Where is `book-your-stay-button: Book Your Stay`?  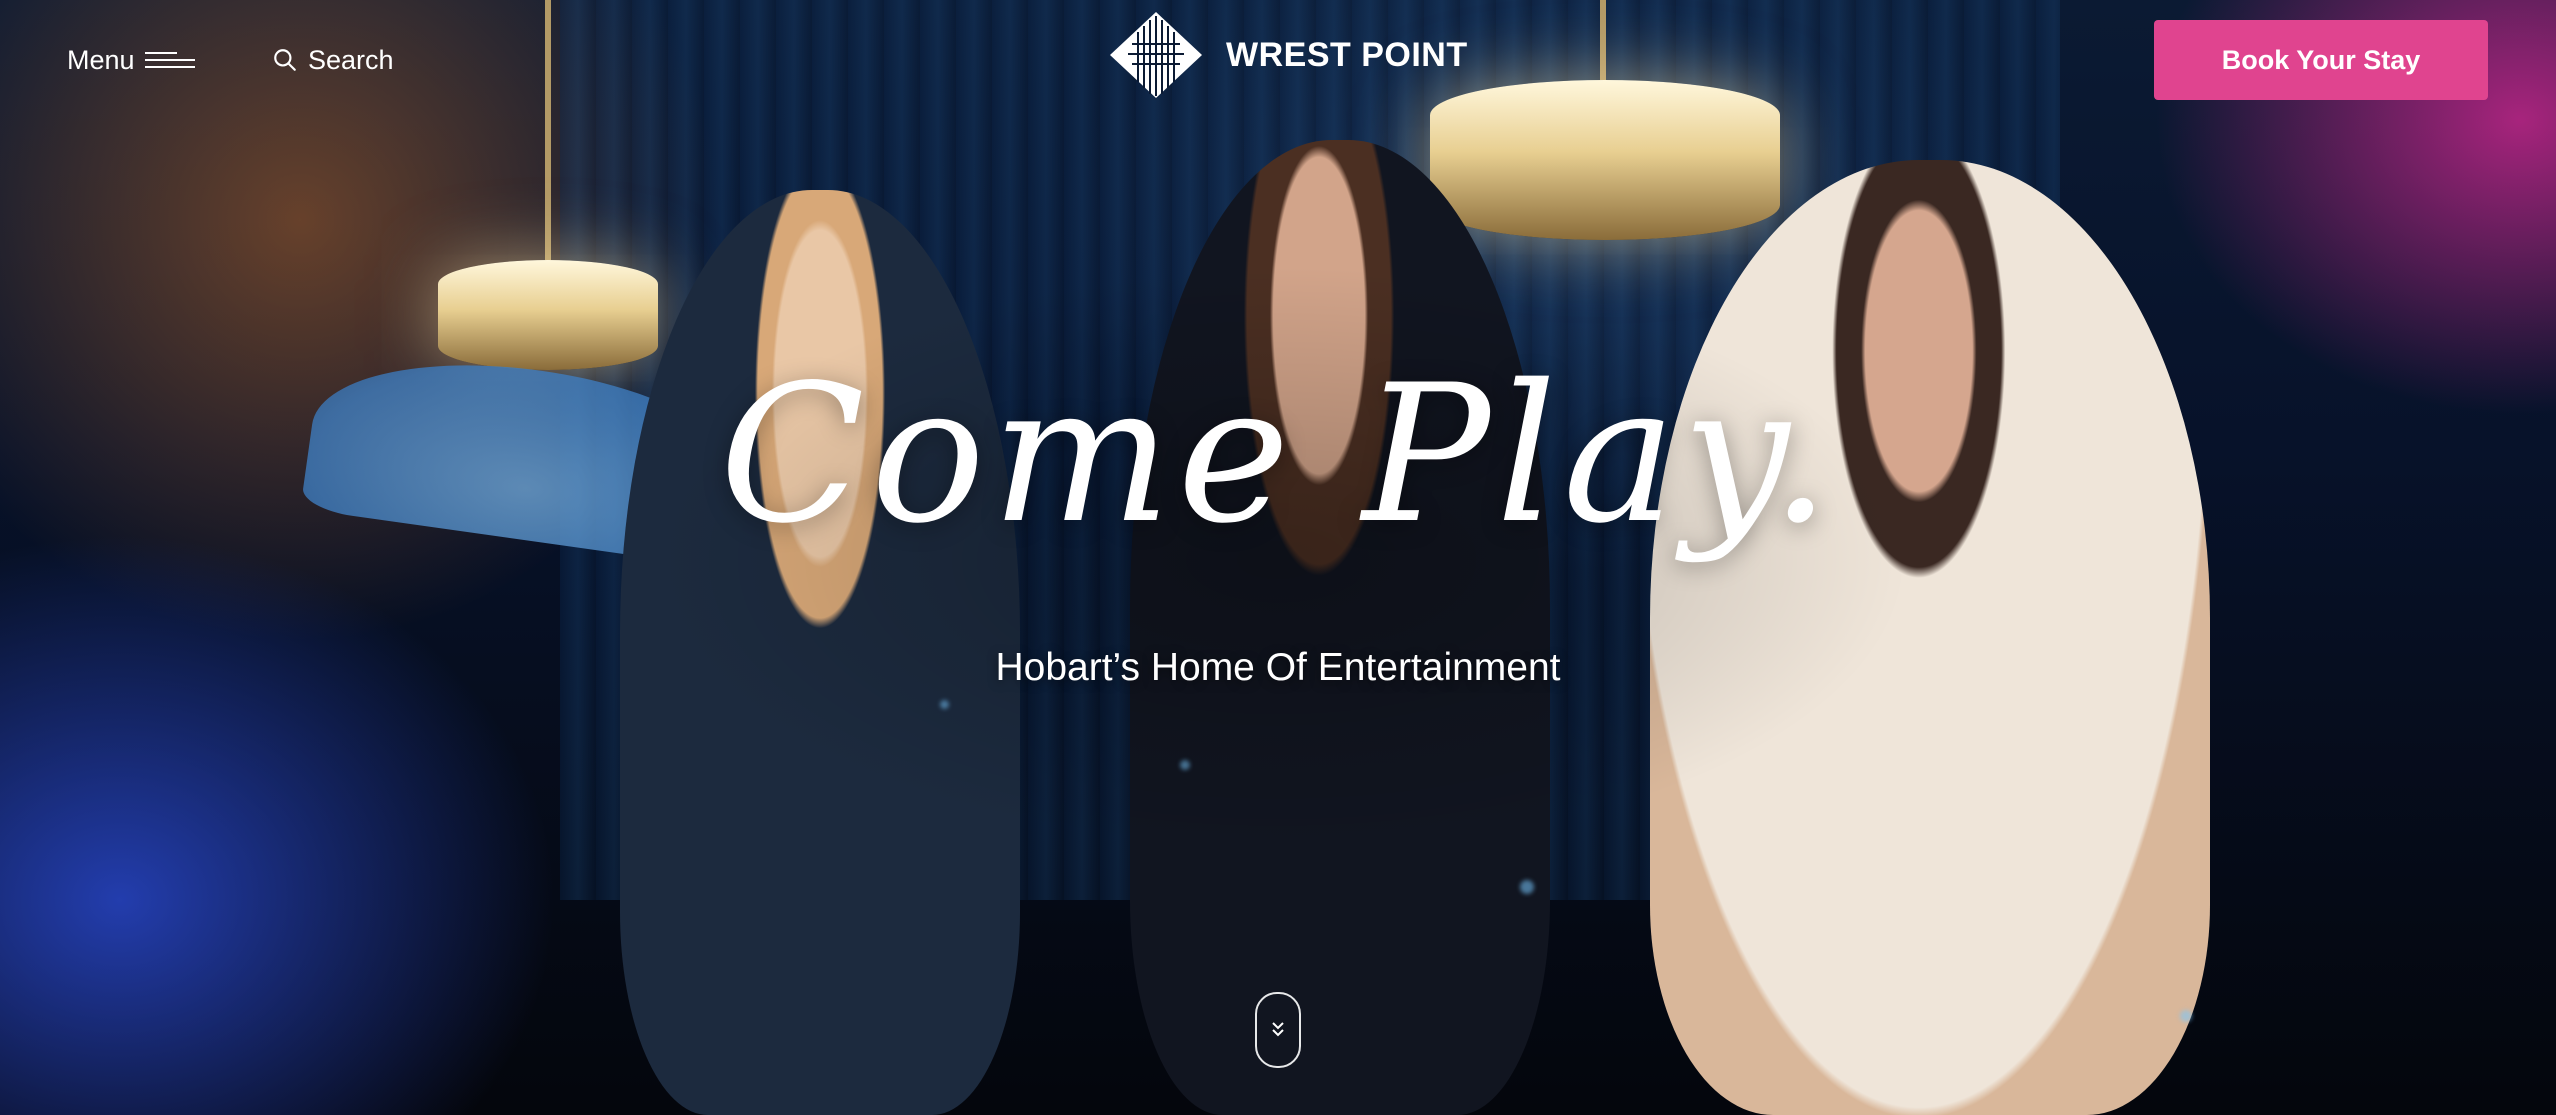 book-your-stay-button: Book Your Stay is located at coordinates (2321, 60).